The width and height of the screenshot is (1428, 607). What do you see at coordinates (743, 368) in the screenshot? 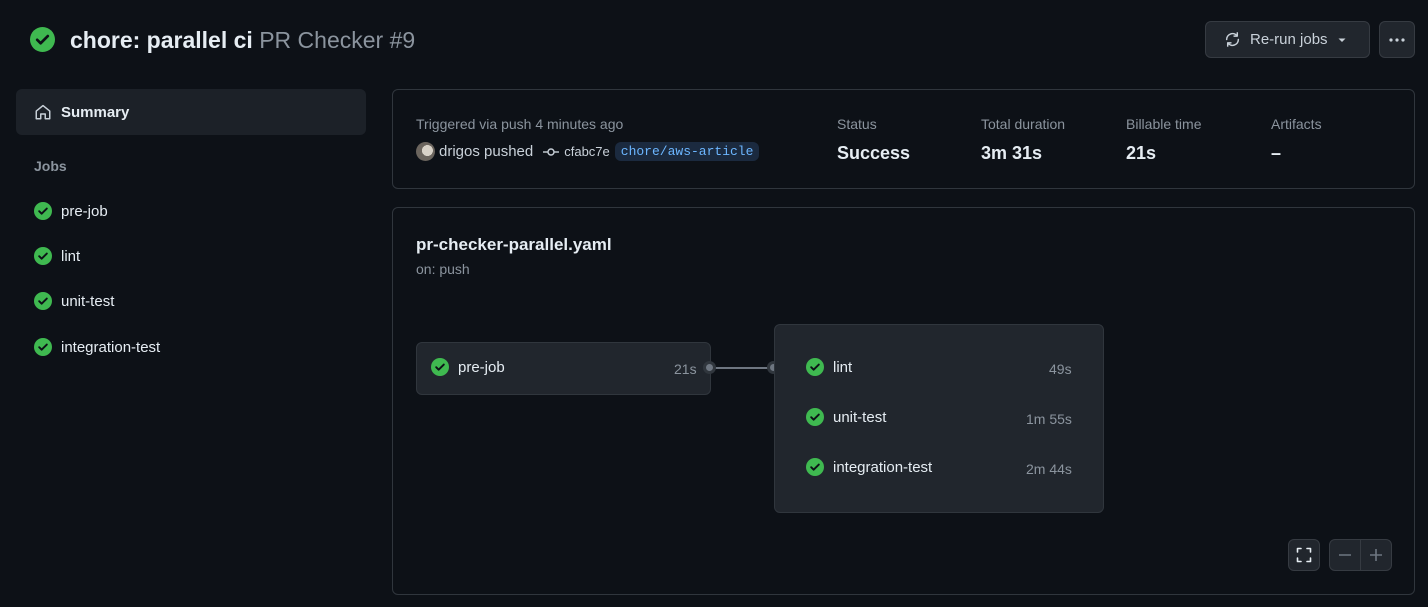
I see `graph-connector` at bounding box center [743, 368].